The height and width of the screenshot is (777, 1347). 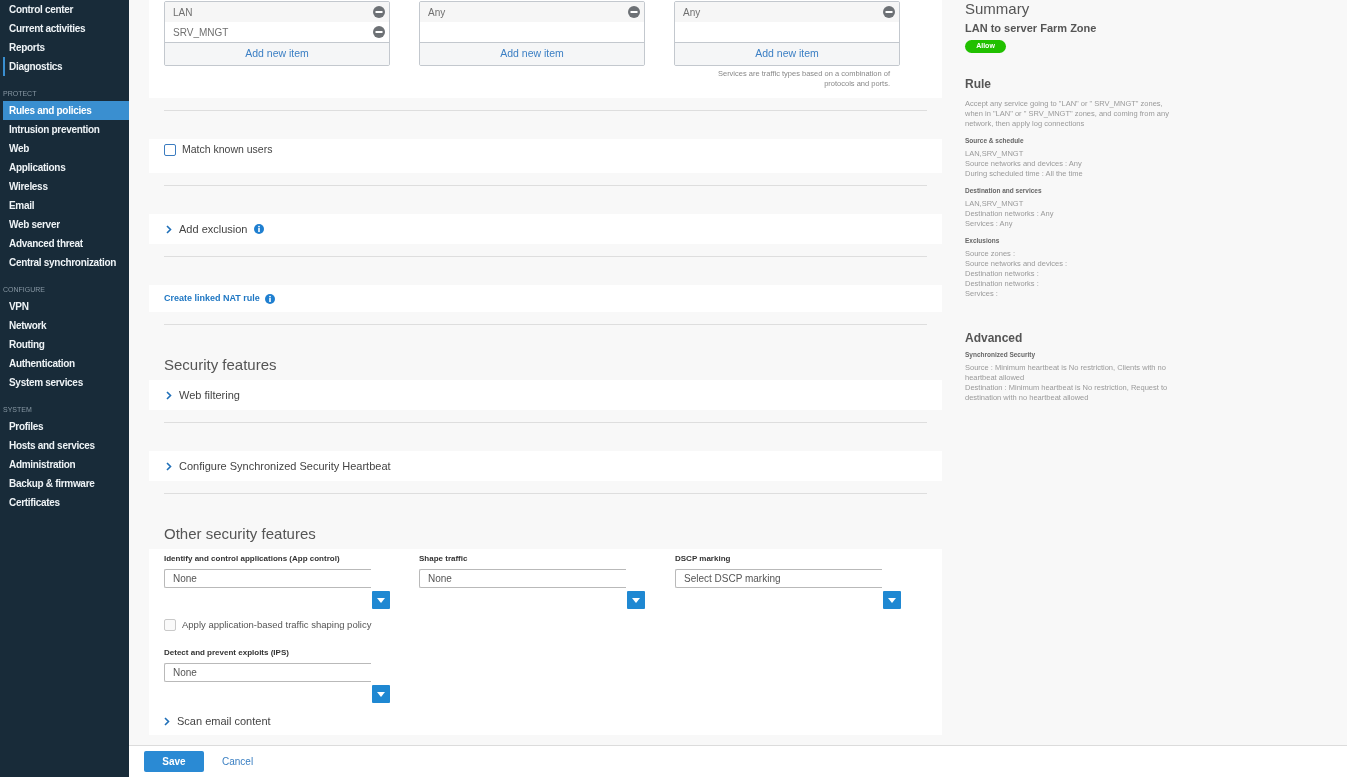 What do you see at coordinates (1031, 28) in the screenshot?
I see `rule-name: LAN to server Farm Zone` at bounding box center [1031, 28].